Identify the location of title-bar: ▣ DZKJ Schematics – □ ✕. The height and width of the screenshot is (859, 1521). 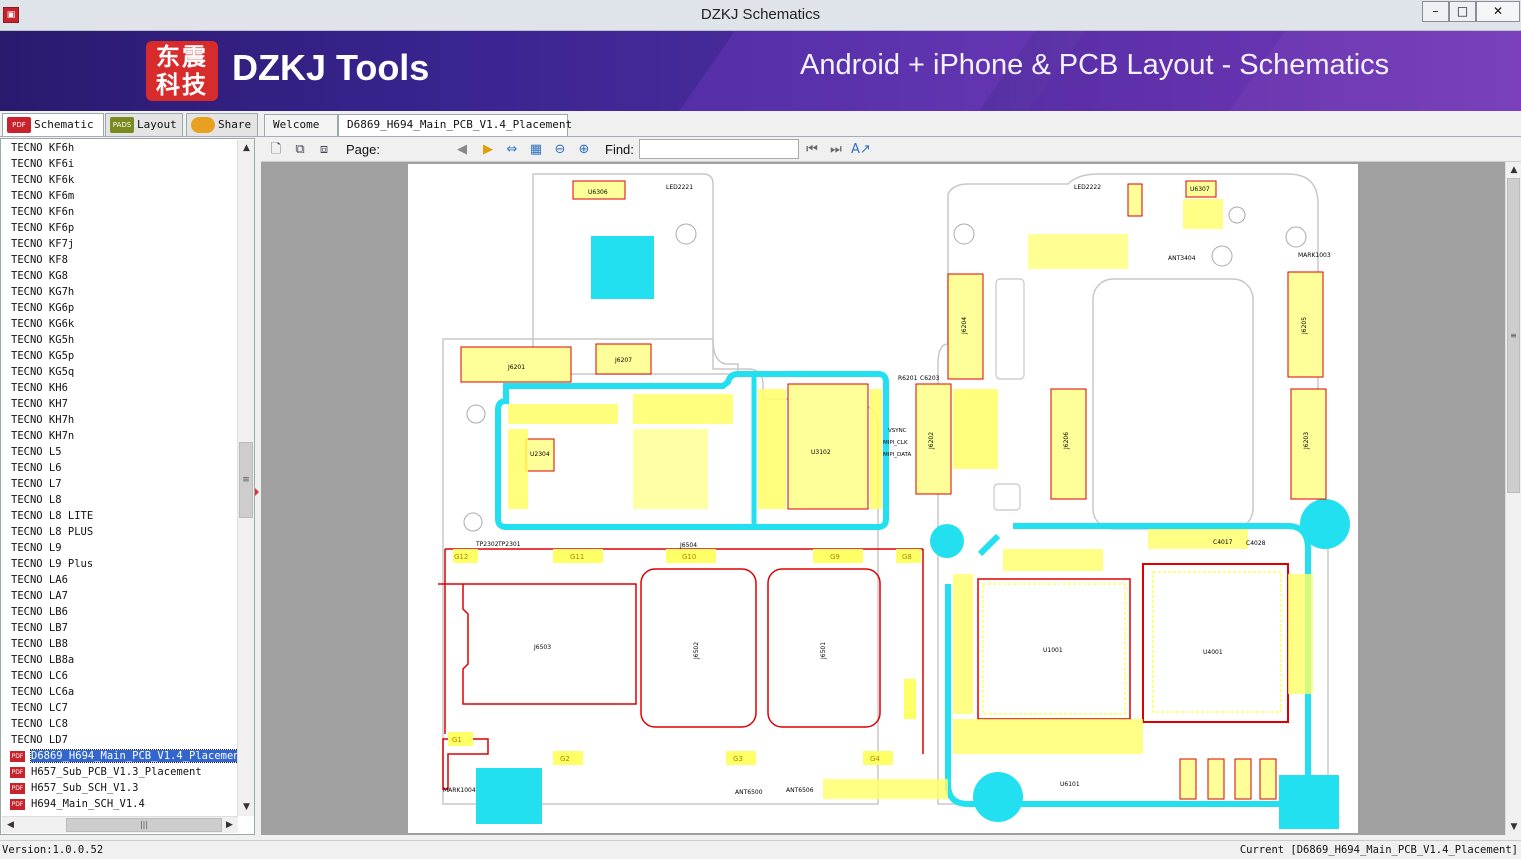
(760, 15).